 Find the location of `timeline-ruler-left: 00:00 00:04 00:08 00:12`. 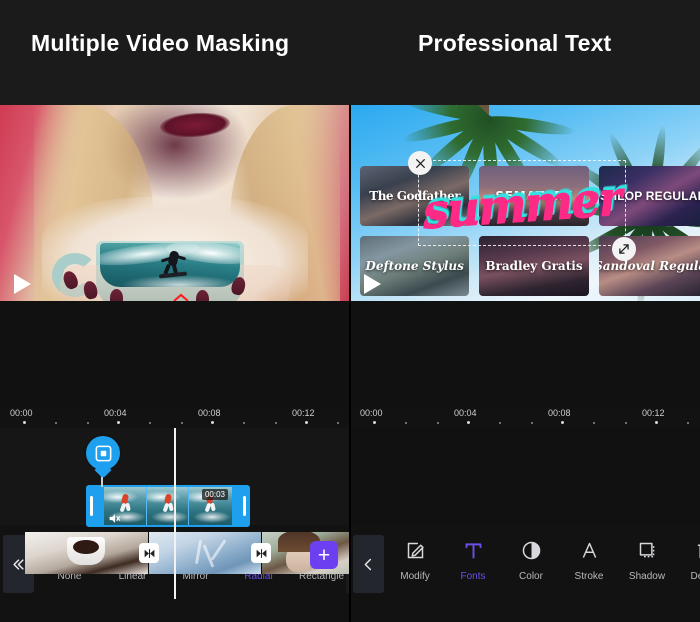

timeline-ruler-left: 00:00 00:04 00:08 00:12 is located at coordinates (175, 417).